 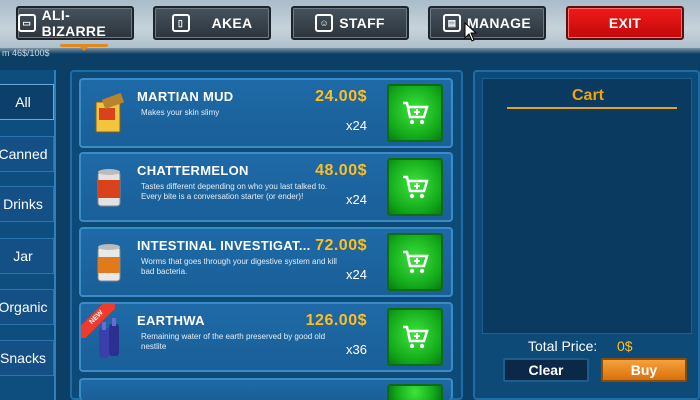 What do you see at coordinates (193, 170) in the screenshot?
I see `product-name: CHATTERMELON` at bounding box center [193, 170].